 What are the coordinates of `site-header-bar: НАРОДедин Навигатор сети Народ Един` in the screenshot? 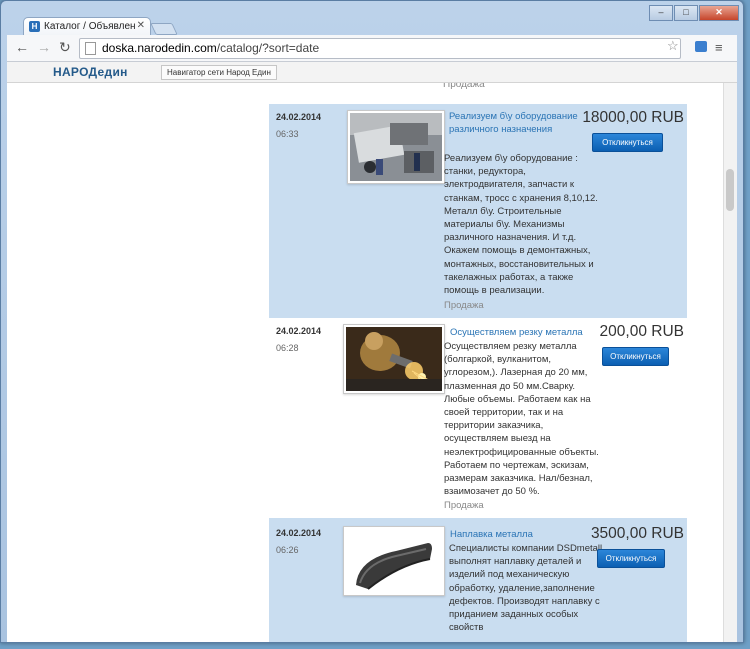 It's located at (372, 72).